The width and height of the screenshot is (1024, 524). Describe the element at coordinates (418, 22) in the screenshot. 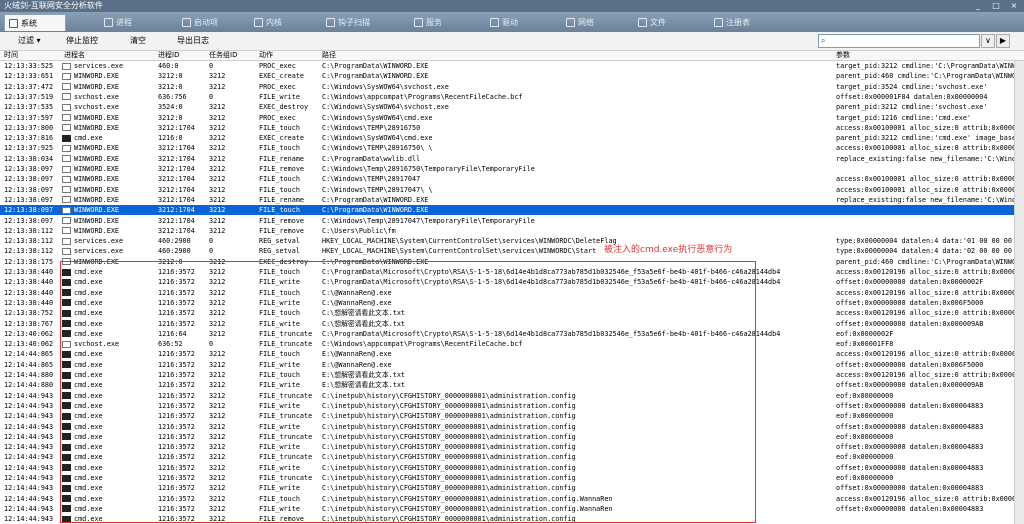

I see `service-icon` at that location.